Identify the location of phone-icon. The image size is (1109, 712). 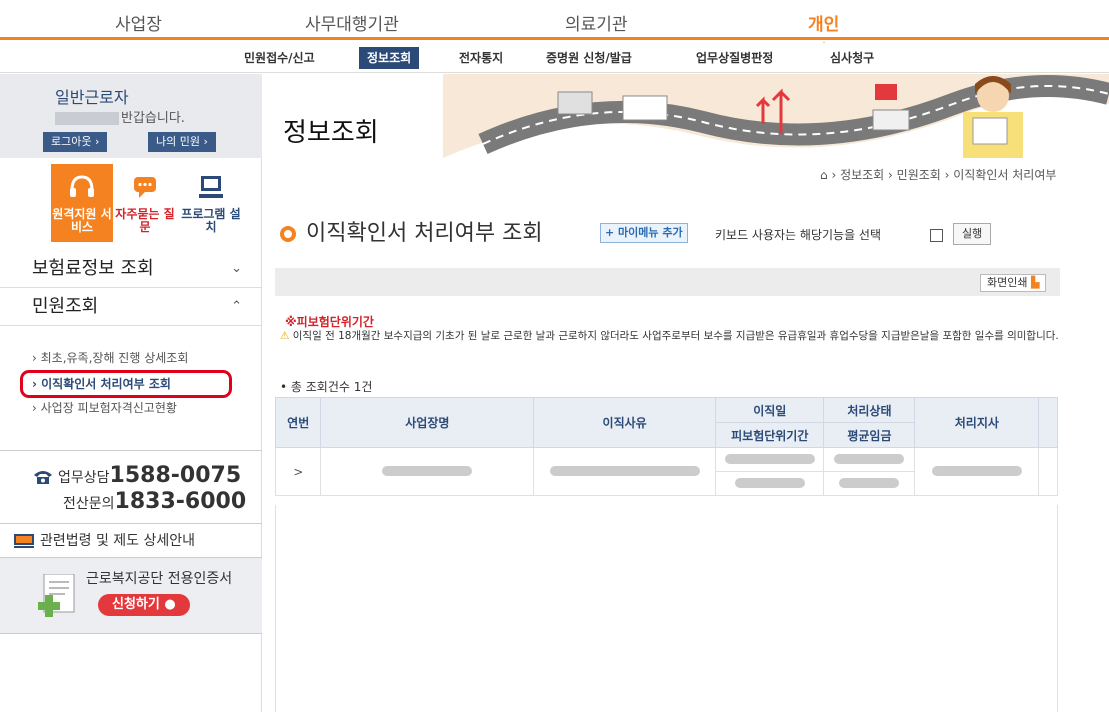
(43, 477).